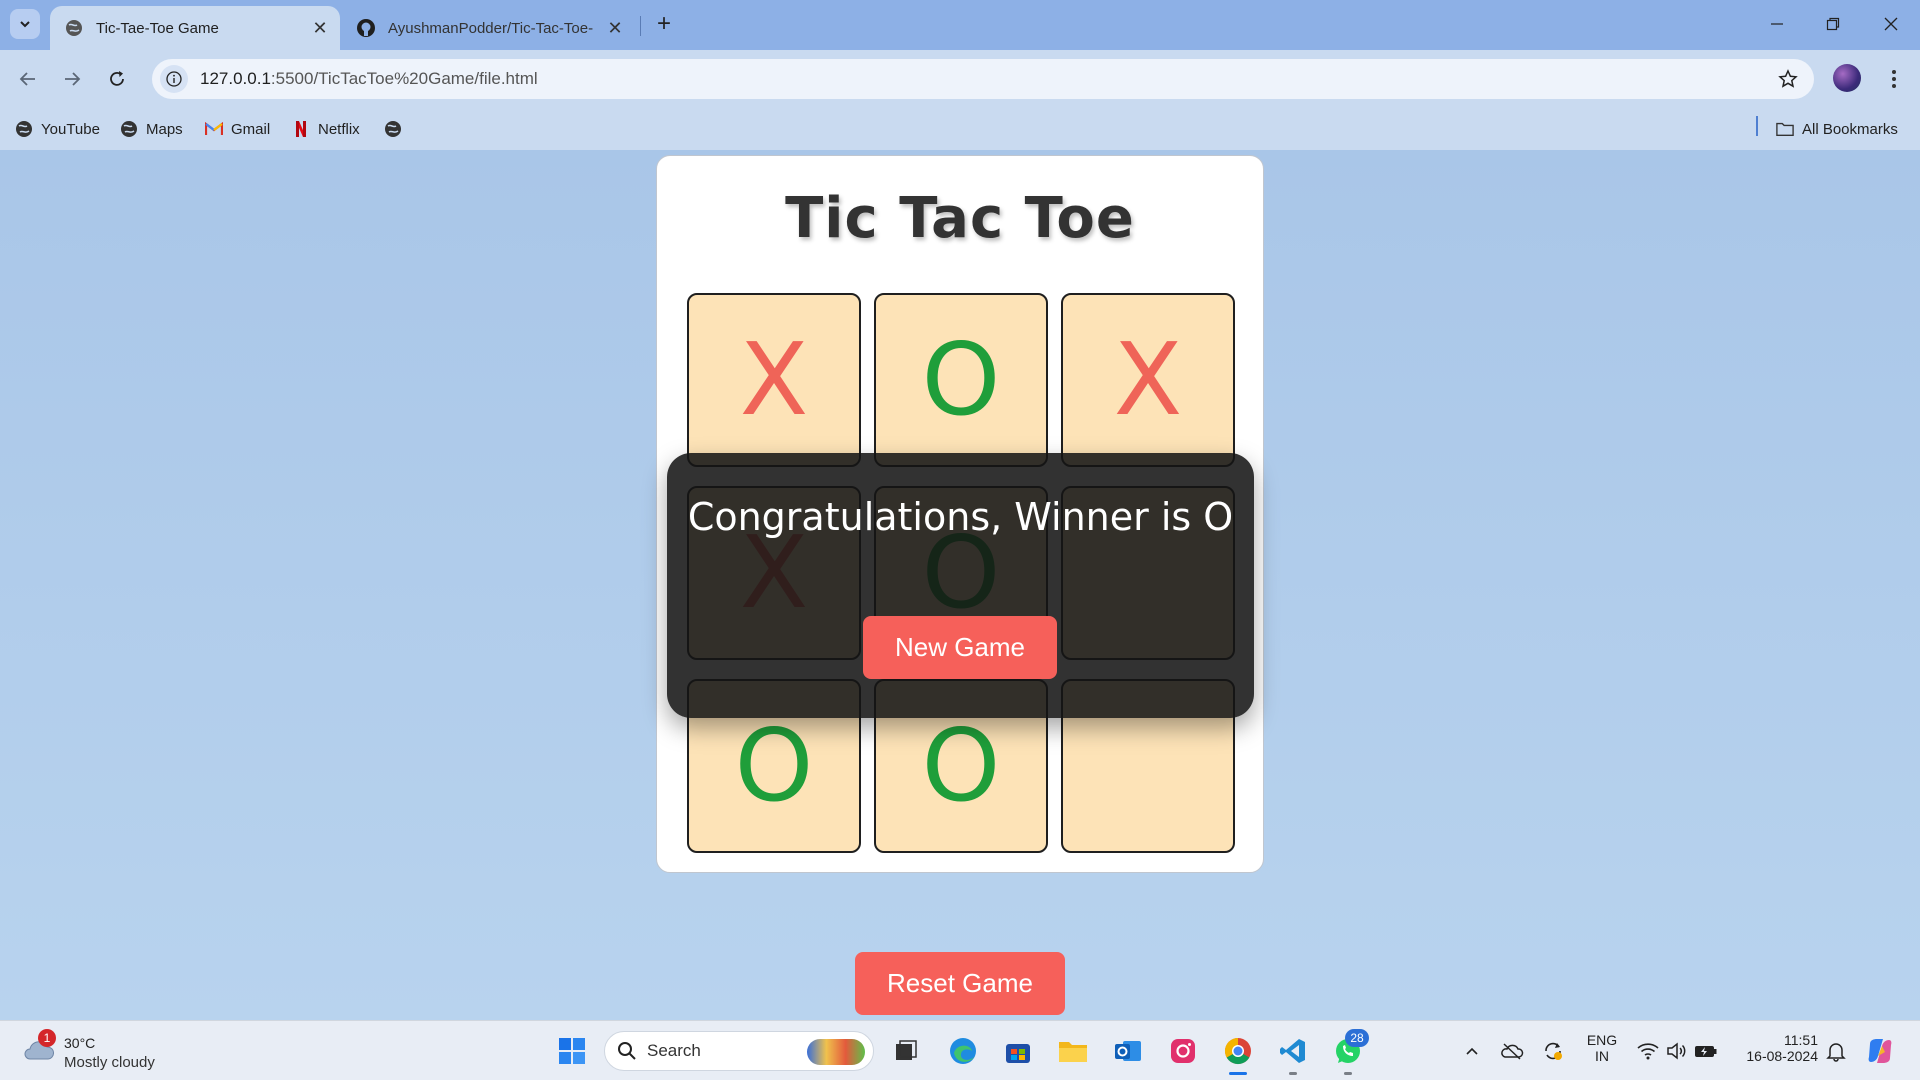 The height and width of the screenshot is (1080, 1920). What do you see at coordinates (366, 28) in the screenshot?
I see `github-icon` at bounding box center [366, 28].